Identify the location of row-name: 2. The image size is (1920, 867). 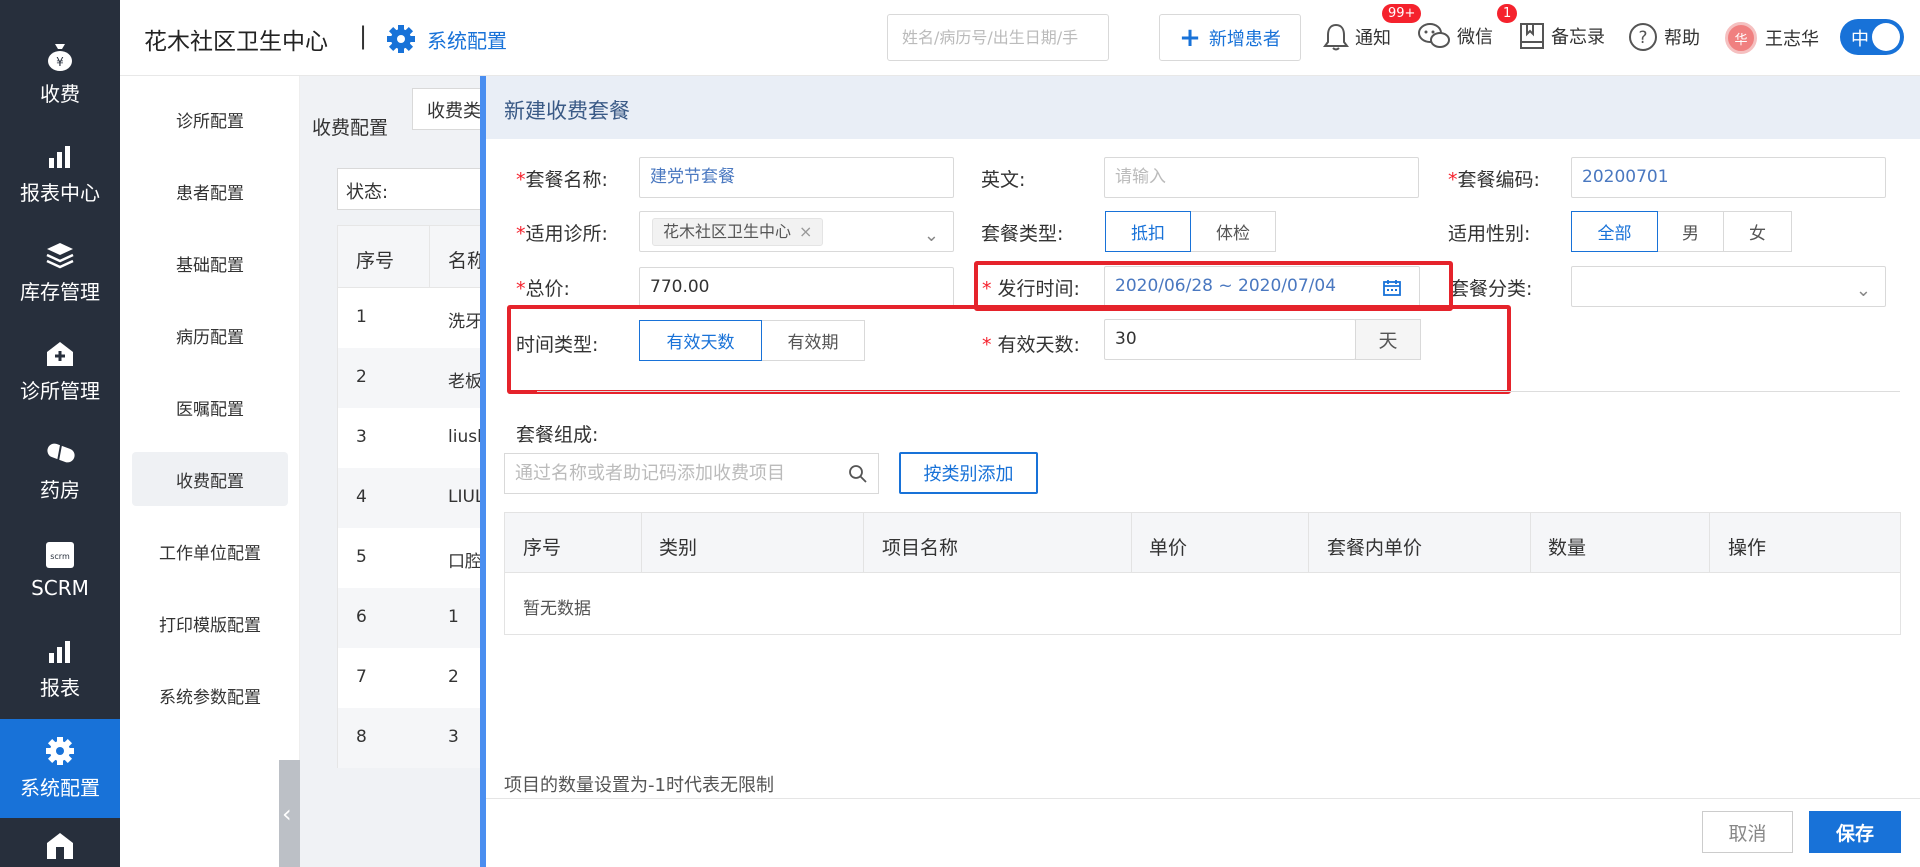
(453, 677).